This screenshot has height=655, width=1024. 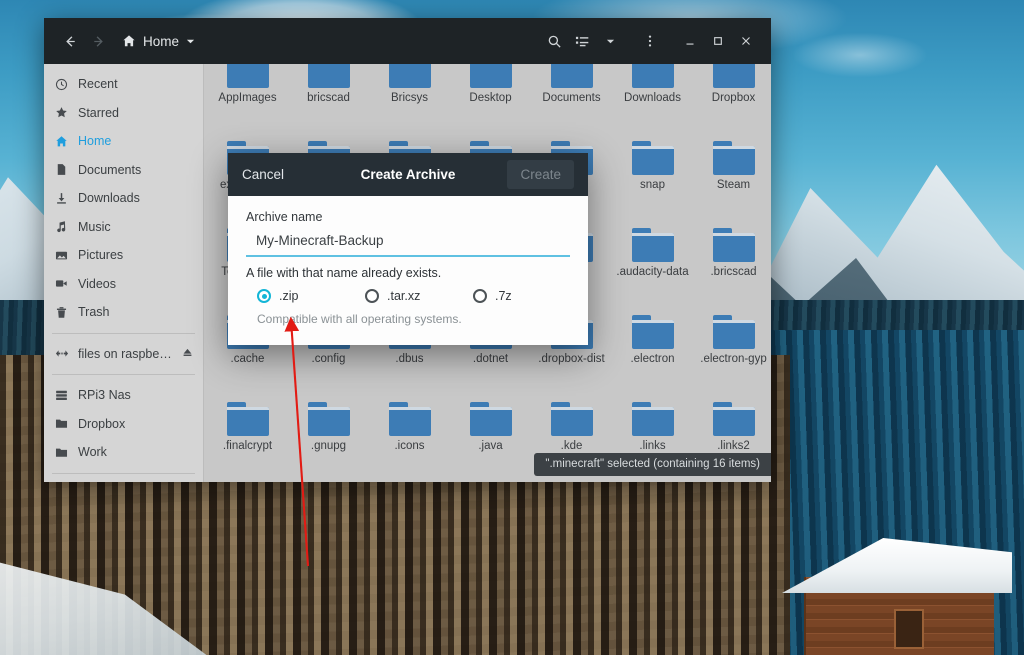 What do you see at coordinates (480, 296) in the screenshot?
I see `radio-button-7z` at bounding box center [480, 296].